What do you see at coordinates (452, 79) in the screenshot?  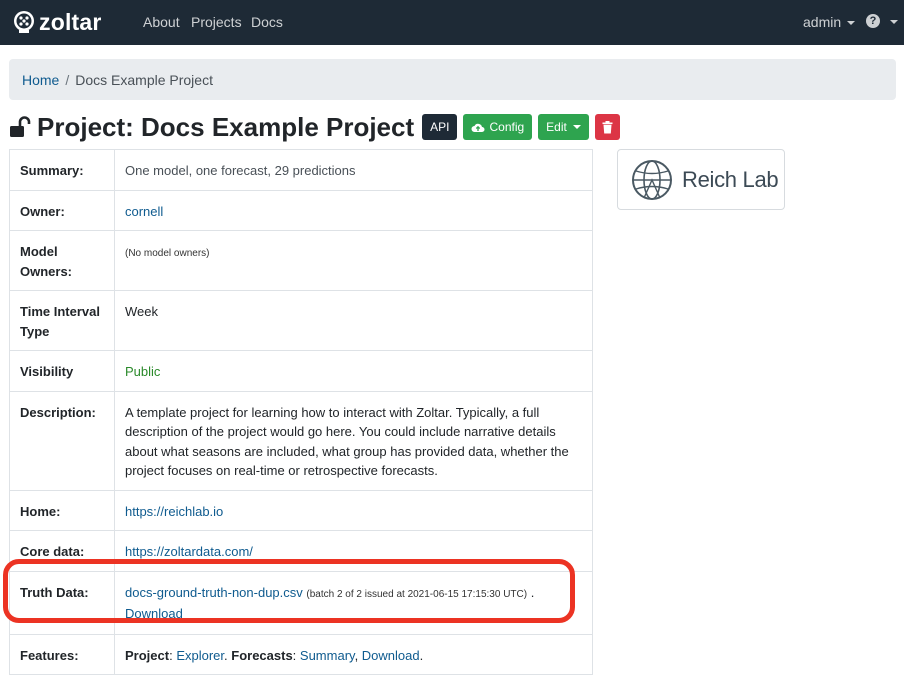 I see `breadcrumb: Home / Docs Example Project` at bounding box center [452, 79].